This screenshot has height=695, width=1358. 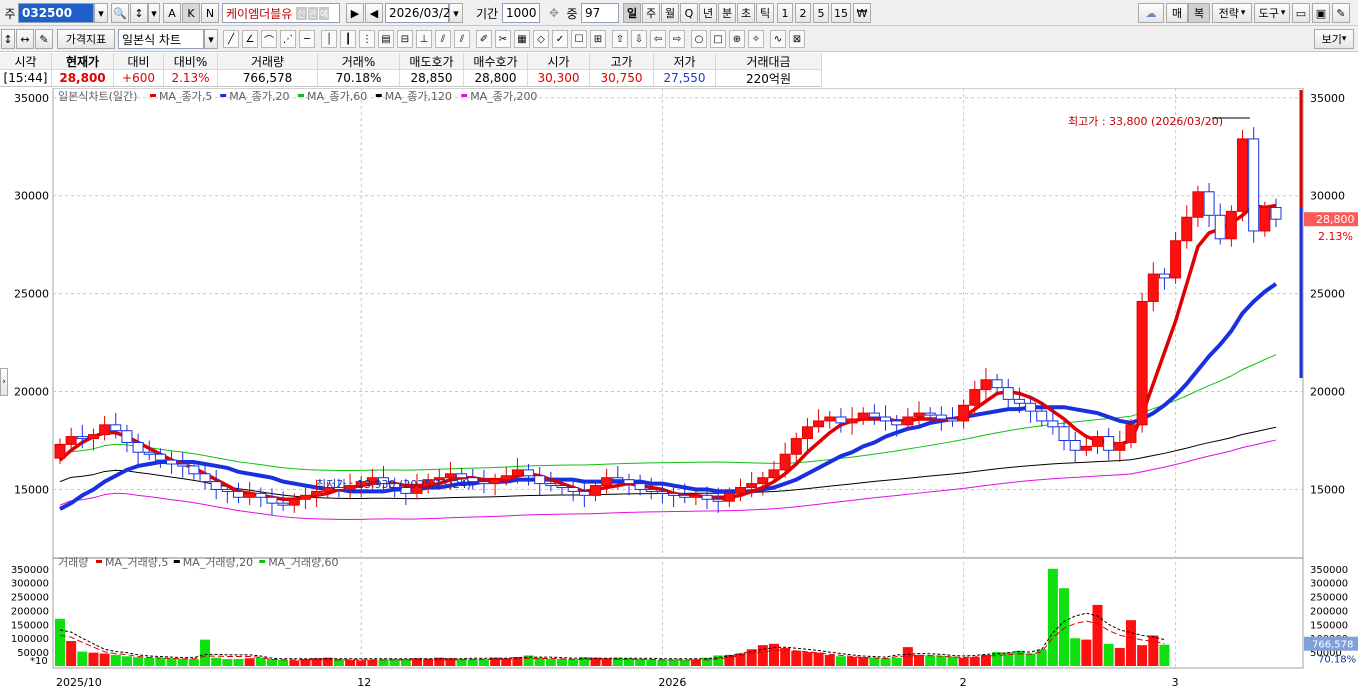 What do you see at coordinates (1301, 13) in the screenshot?
I see `folder-icon: ▭` at bounding box center [1301, 13].